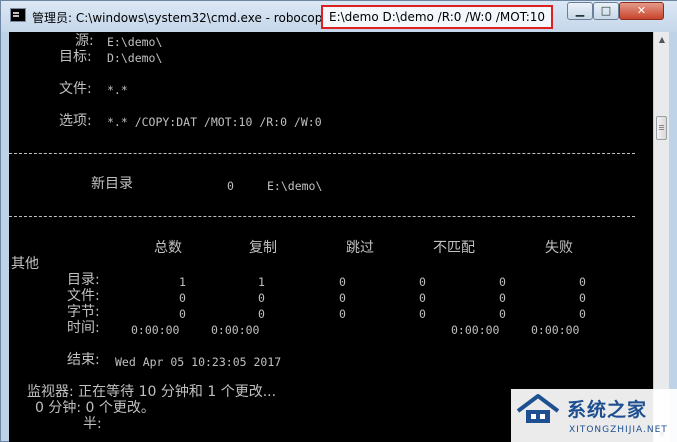  What do you see at coordinates (135, 58) in the screenshot?
I see `dest-value: D:\demo\` at bounding box center [135, 58].